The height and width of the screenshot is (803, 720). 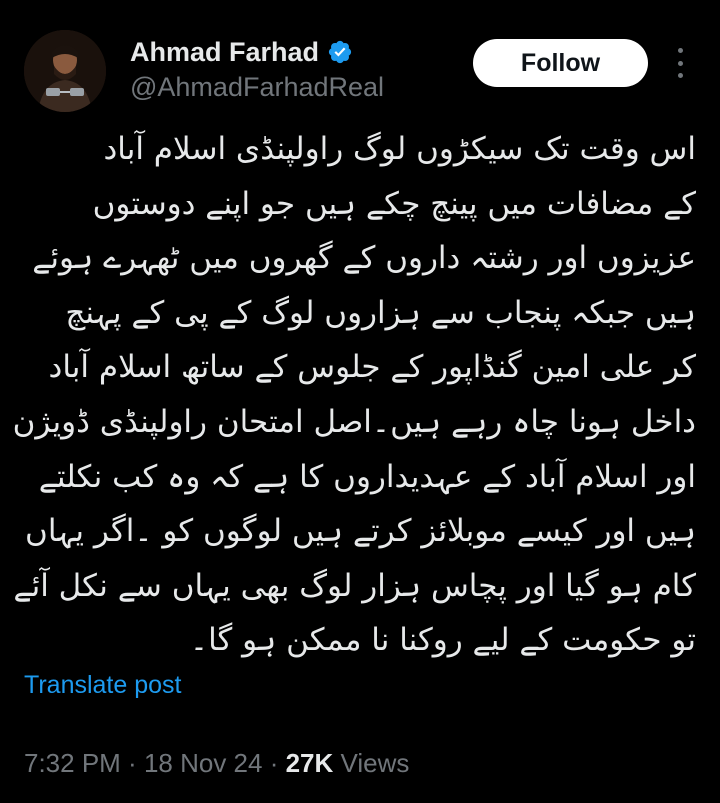 What do you see at coordinates (340, 52) in the screenshot?
I see `verified-badge-icon` at bounding box center [340, 52].